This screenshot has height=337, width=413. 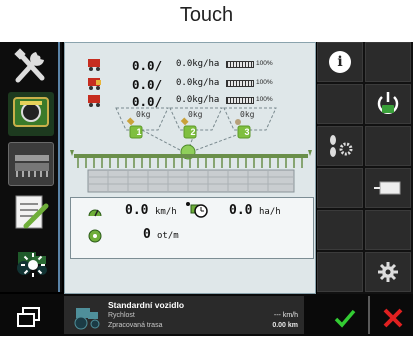 I want to click on seed-settings-softkey, so click(x=340, y=146).